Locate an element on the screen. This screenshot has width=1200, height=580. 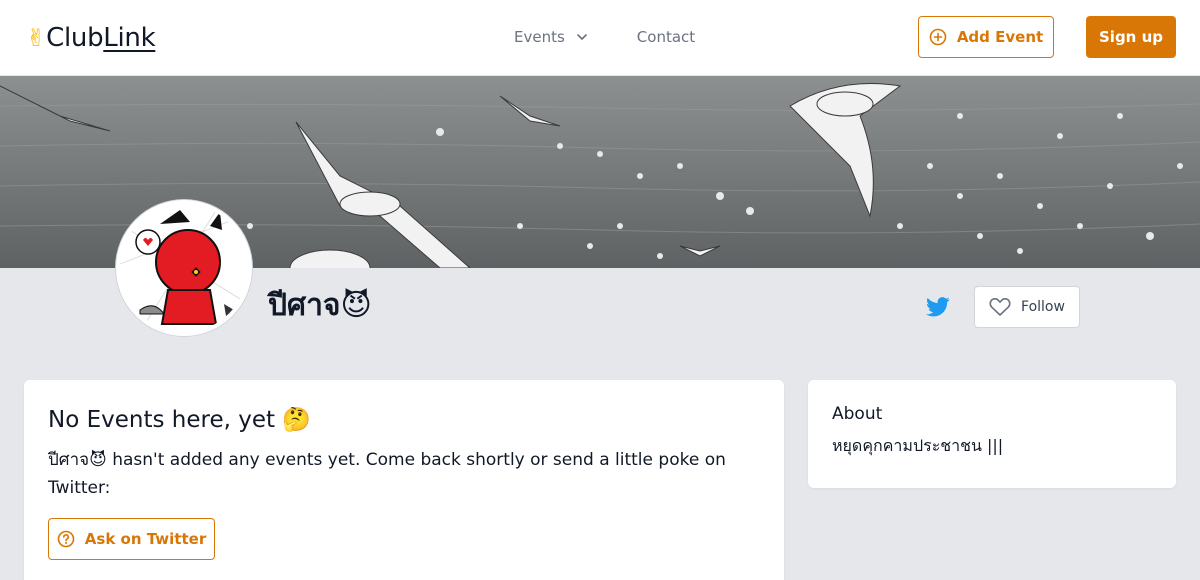
profile-avatar is located at coordinates (184, 268).